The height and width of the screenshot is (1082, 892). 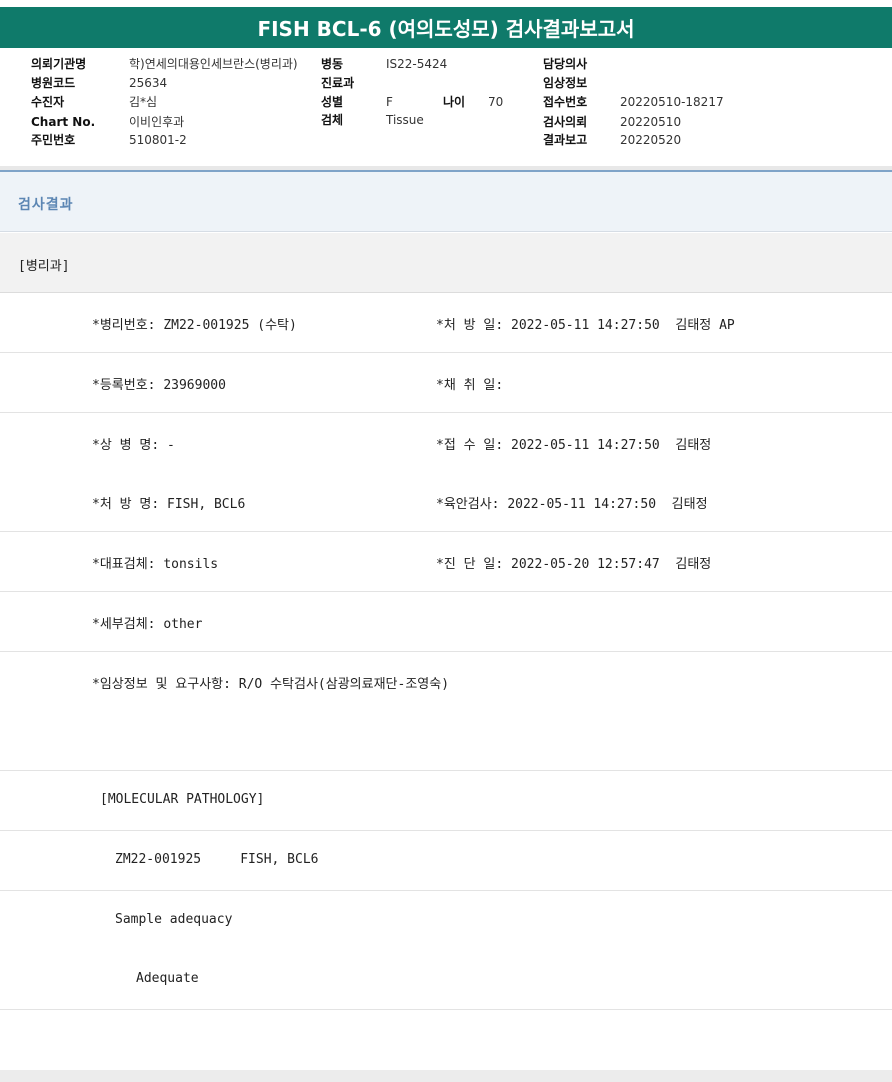 I want to click on result-line: Sample adequacy, so click(x=446, y=921).